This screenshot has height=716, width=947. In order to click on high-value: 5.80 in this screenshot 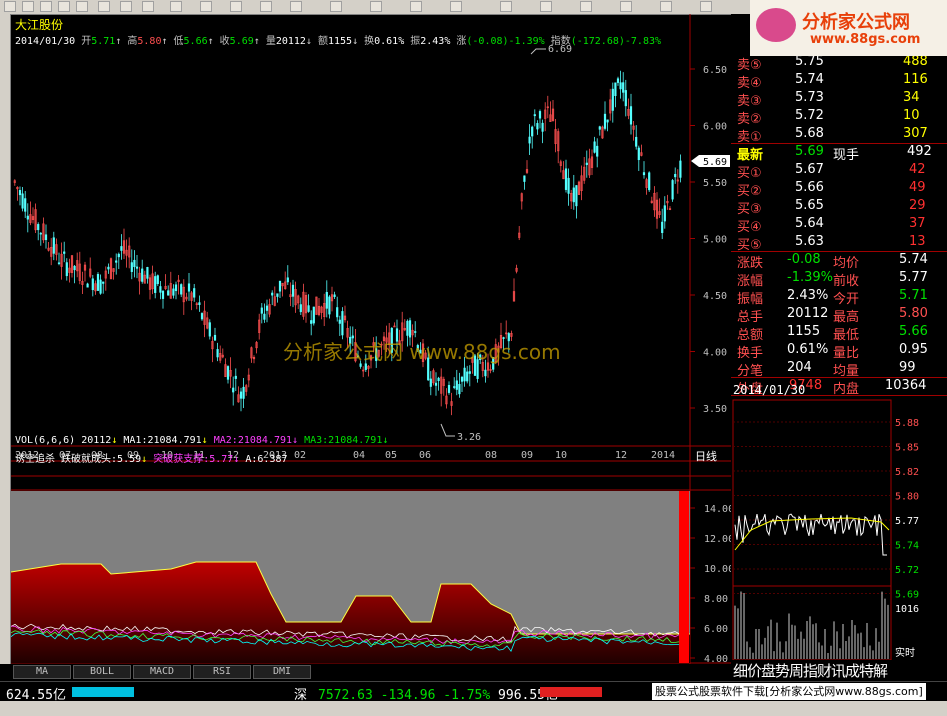, I will do `click(149, 41)`.